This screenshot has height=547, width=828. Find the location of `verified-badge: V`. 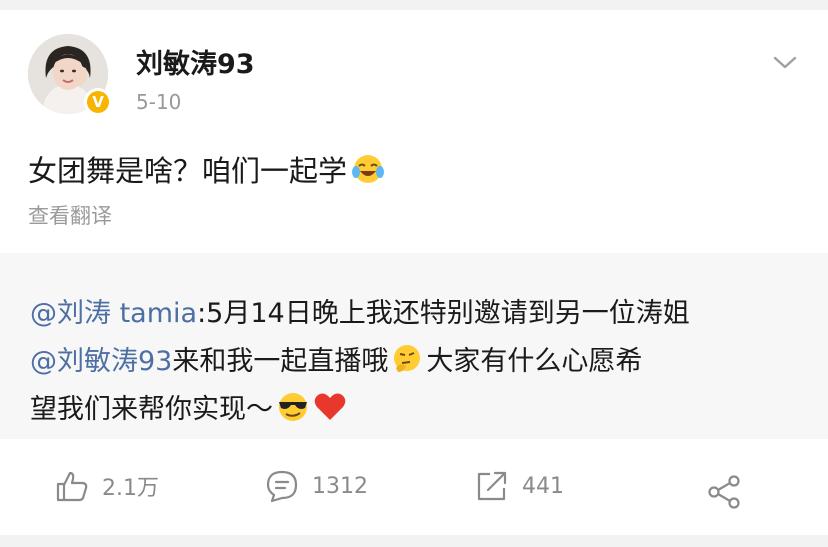

verified-badge: V is located at coordinates (98, 102).